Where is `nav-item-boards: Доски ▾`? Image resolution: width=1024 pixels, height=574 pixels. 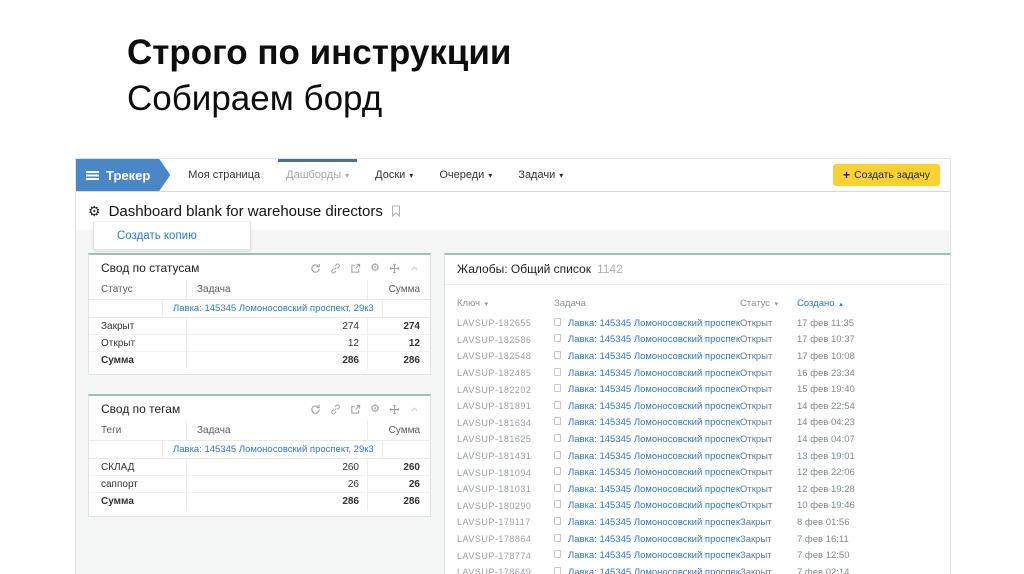
nav-item-boards: Доски ▾ is located at coordinates (394, 175).